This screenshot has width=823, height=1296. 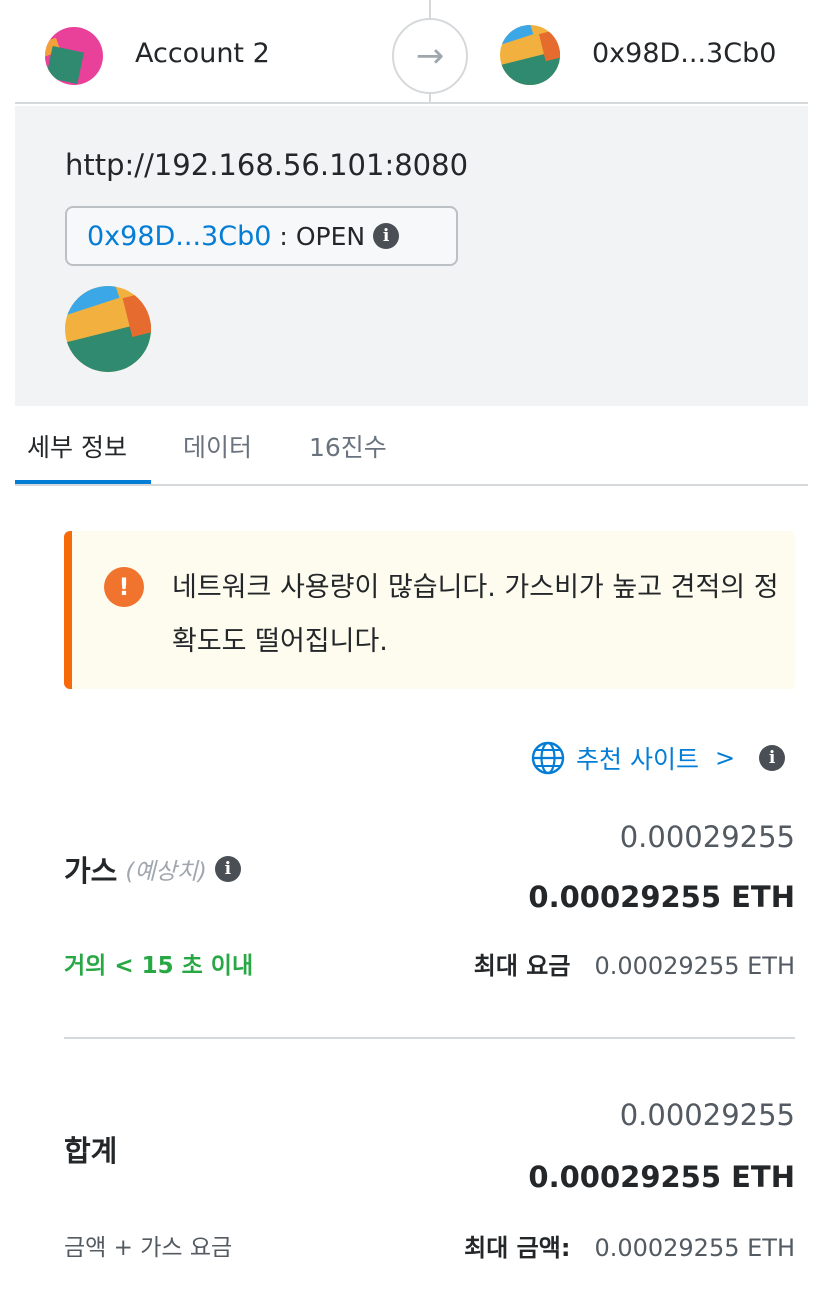 What do you see at coordinates (108, 329) in the screenshot?
I see `contract-avatar` at bounding box center [108, 329].